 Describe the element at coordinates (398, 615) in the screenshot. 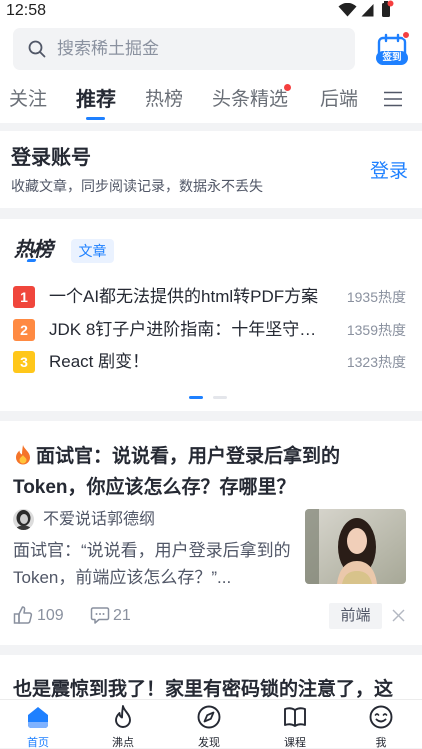

I see `close-icon` at that location.